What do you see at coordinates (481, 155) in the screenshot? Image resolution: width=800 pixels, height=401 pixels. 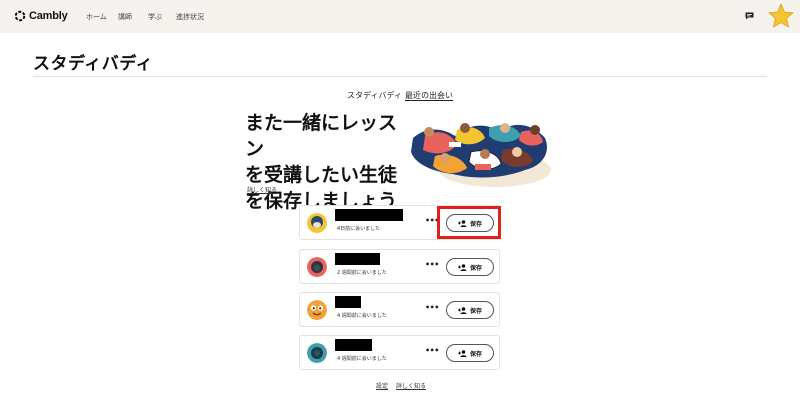 I see `study-group-illustration` at bounding box center [481, 155].